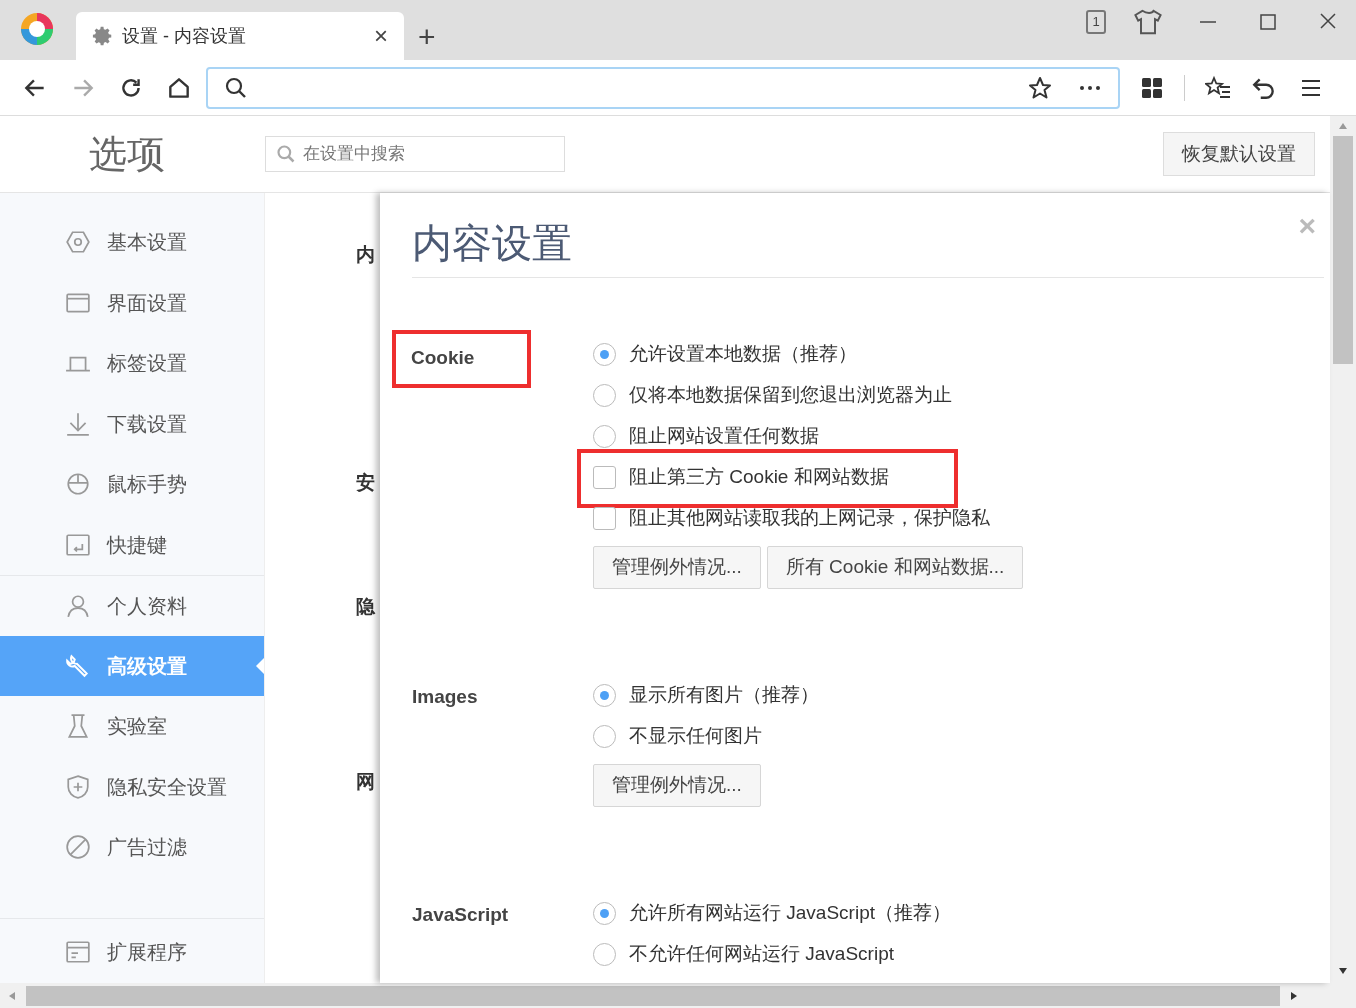 The height and width of the screenshot is (1008, 1356). I want to click on option-label: 阻止其他网站读取我的上网记录，保护隐私, so click(809, 518).